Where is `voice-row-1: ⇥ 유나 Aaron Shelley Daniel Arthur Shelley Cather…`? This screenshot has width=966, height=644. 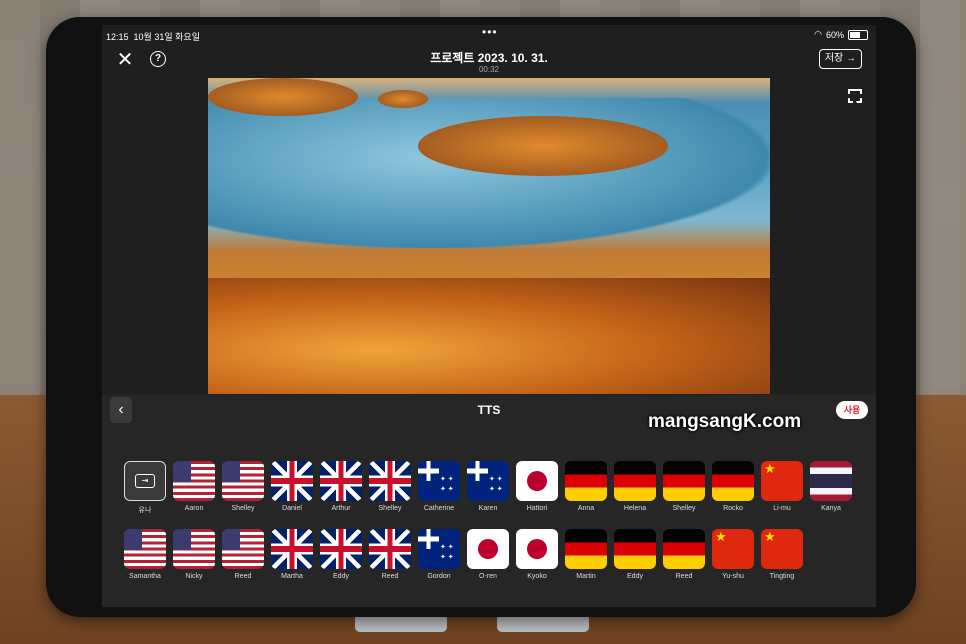
voice-row-1: ⇥ 유나 Aaron Shelley Daniel Arthur Shelley Cather… is located at coordinates (488, 488).